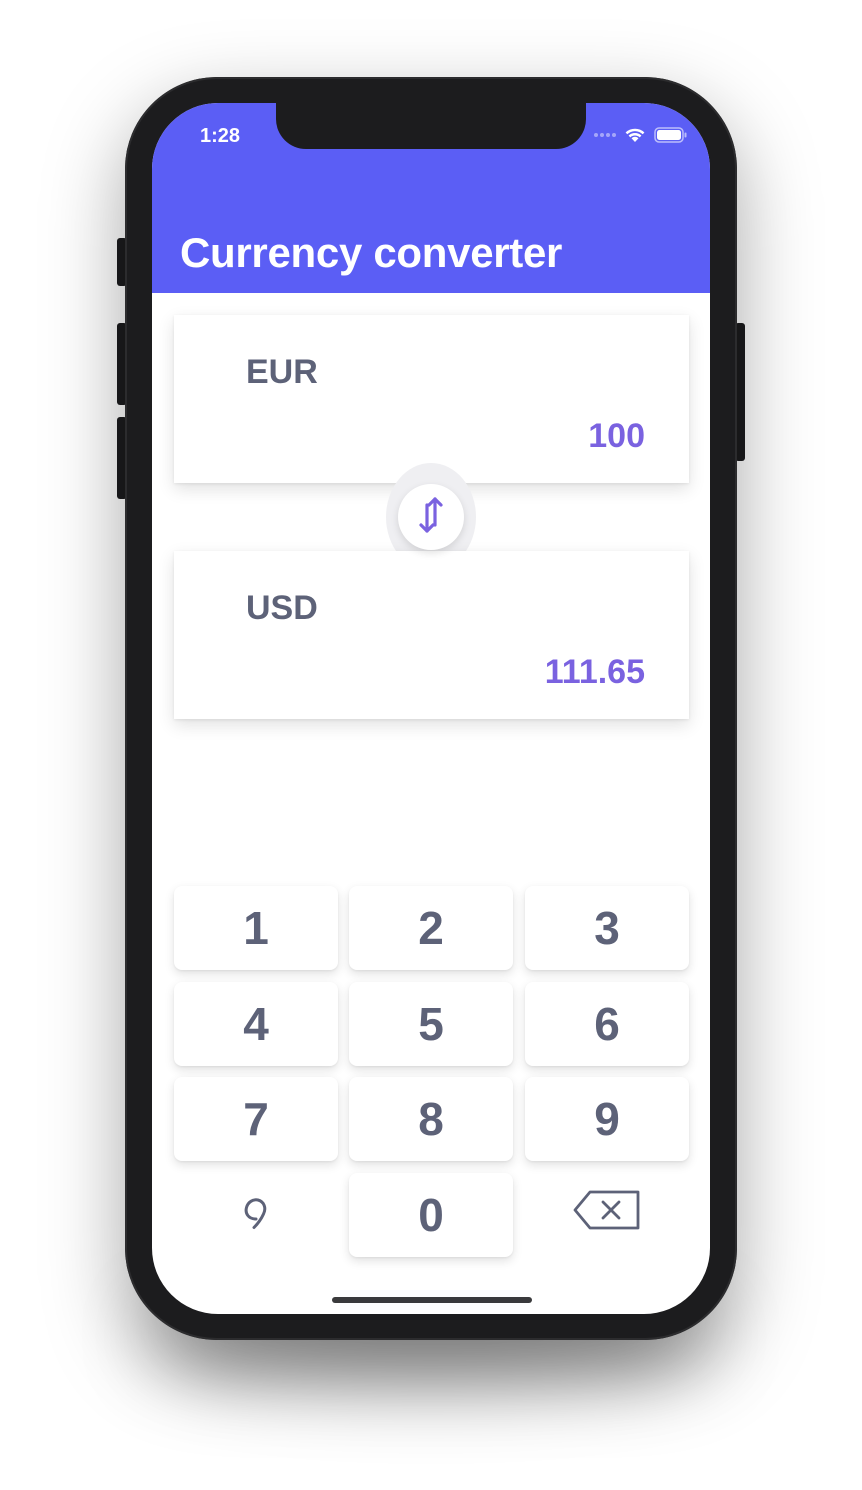  Describe the element at coordinates (431, 126) in the screenshot. I see `notch` at that location.